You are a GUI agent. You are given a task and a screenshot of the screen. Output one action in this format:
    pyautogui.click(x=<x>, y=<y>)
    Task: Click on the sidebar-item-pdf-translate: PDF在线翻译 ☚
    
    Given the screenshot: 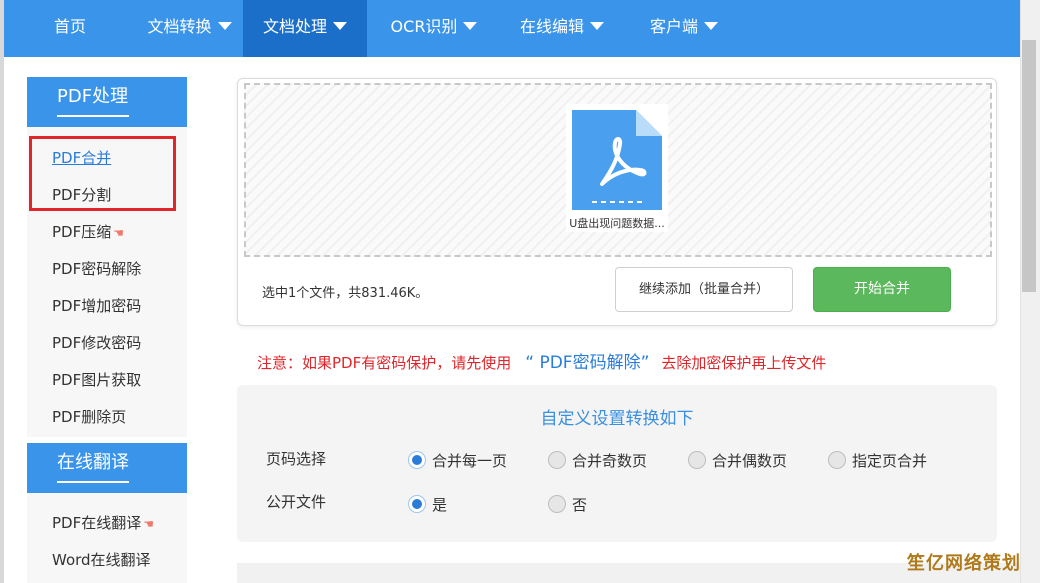 What is the action you would take?
    pyautogui.click(x=103, y=522)
    